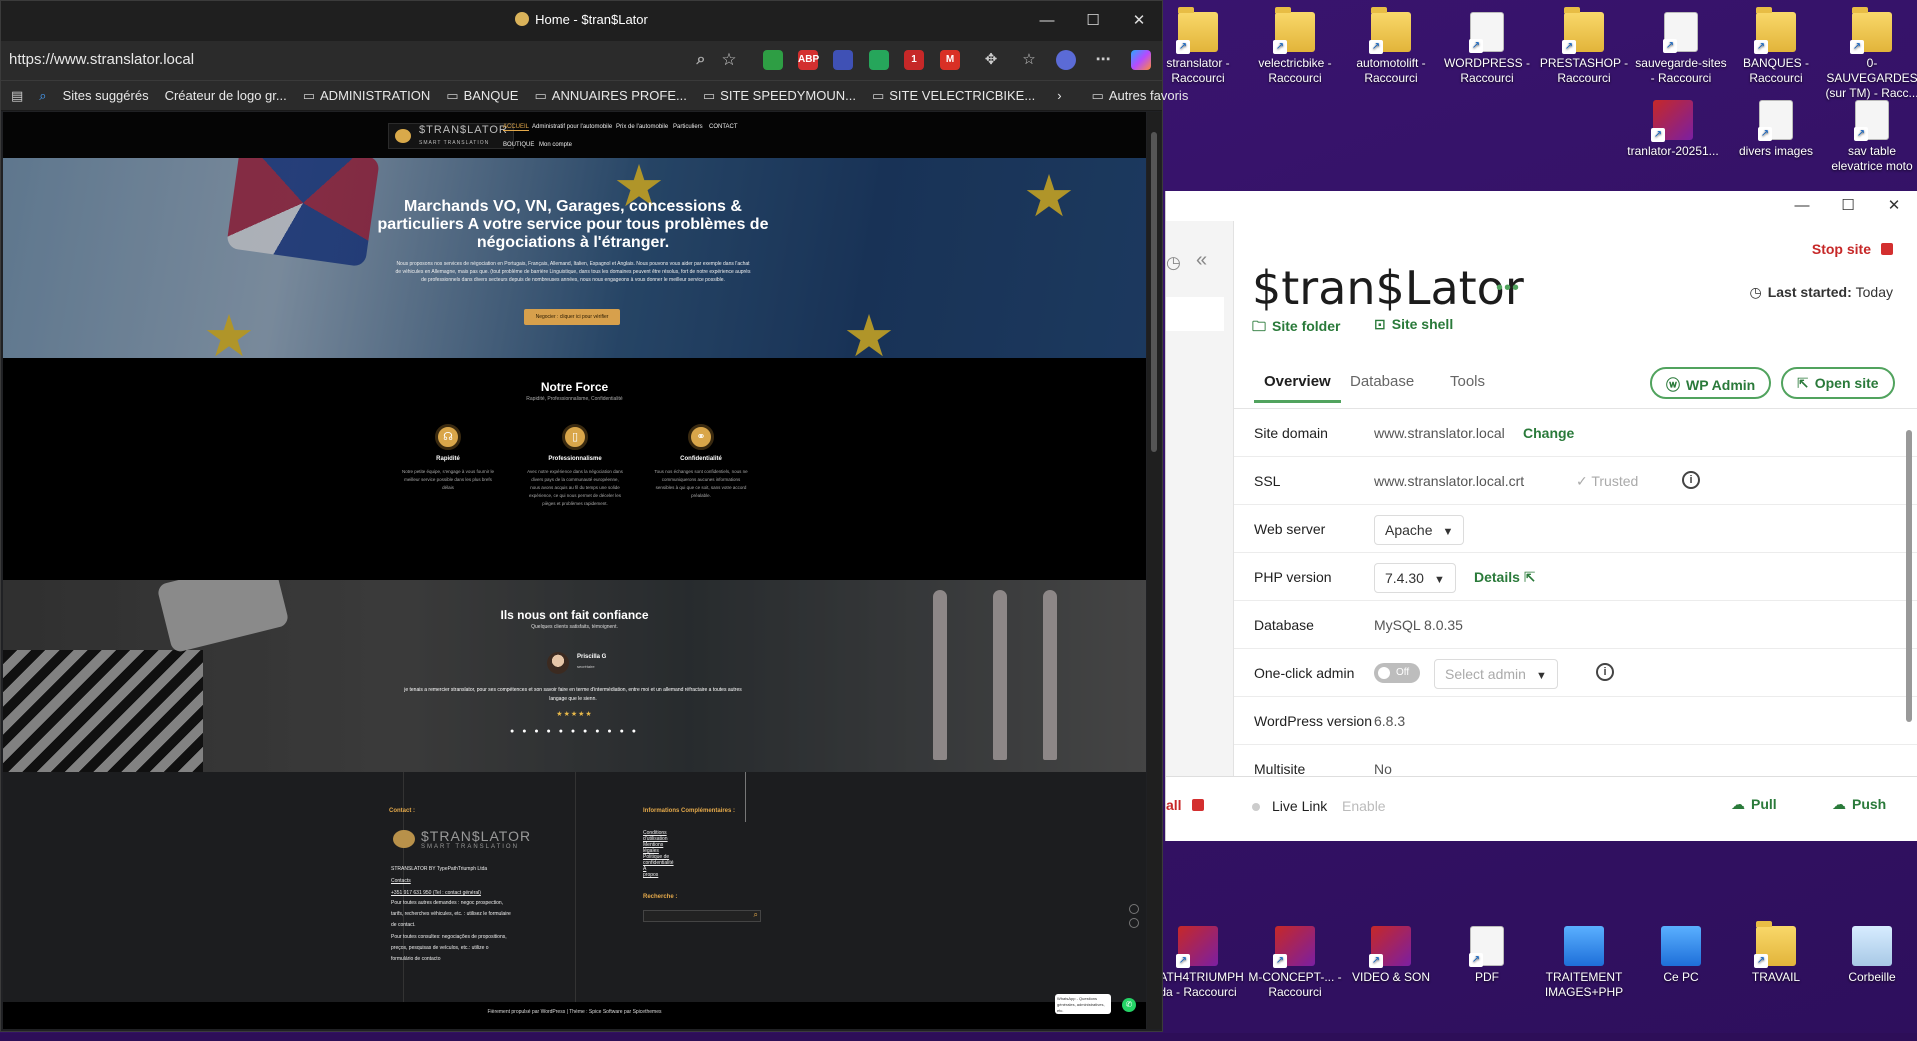  I want to click on favorite-star-icon: ☆, so click(729, 60).